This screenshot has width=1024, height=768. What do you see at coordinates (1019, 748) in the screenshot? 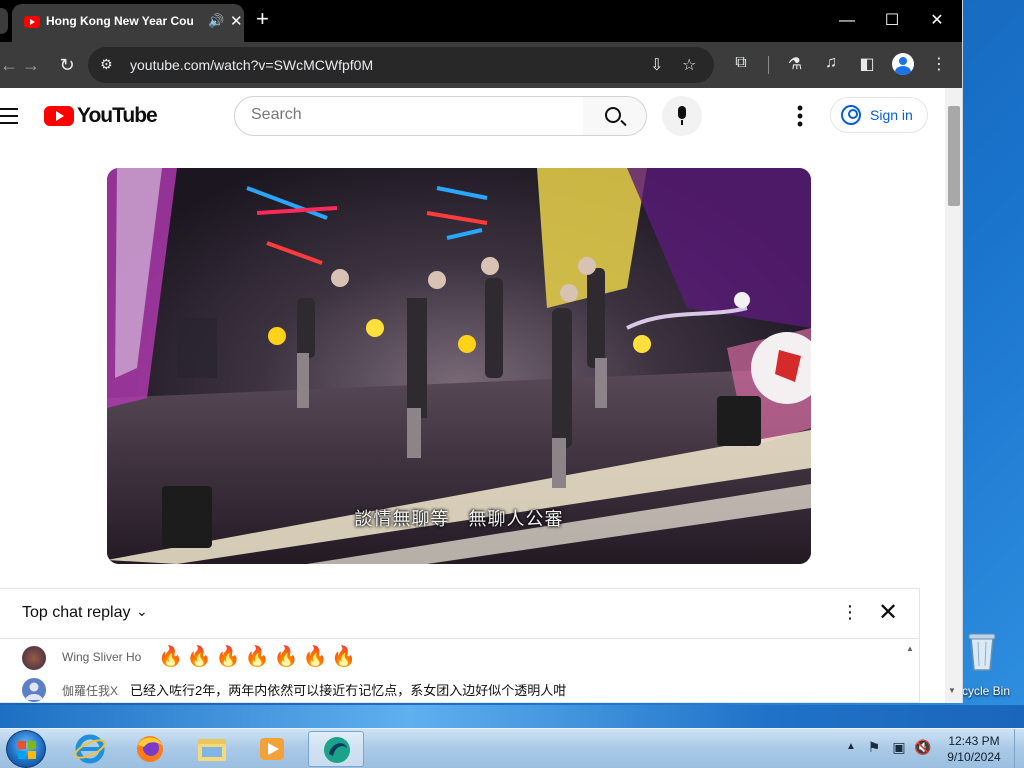
I see `show-desktop-button` at bounding box center [1019, 748].